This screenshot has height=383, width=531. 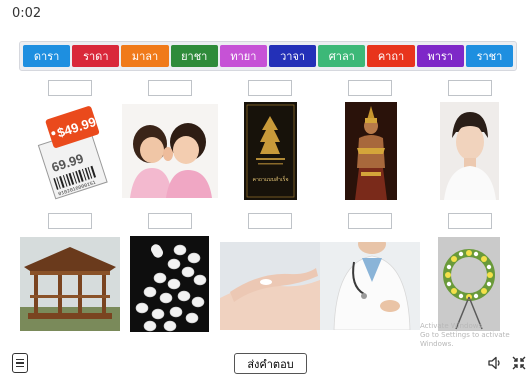 What do you see at coordinates (342, 56) in the screenshot?
I see `word-chip-sala: ศาลา` at bounding box center [342, 56].